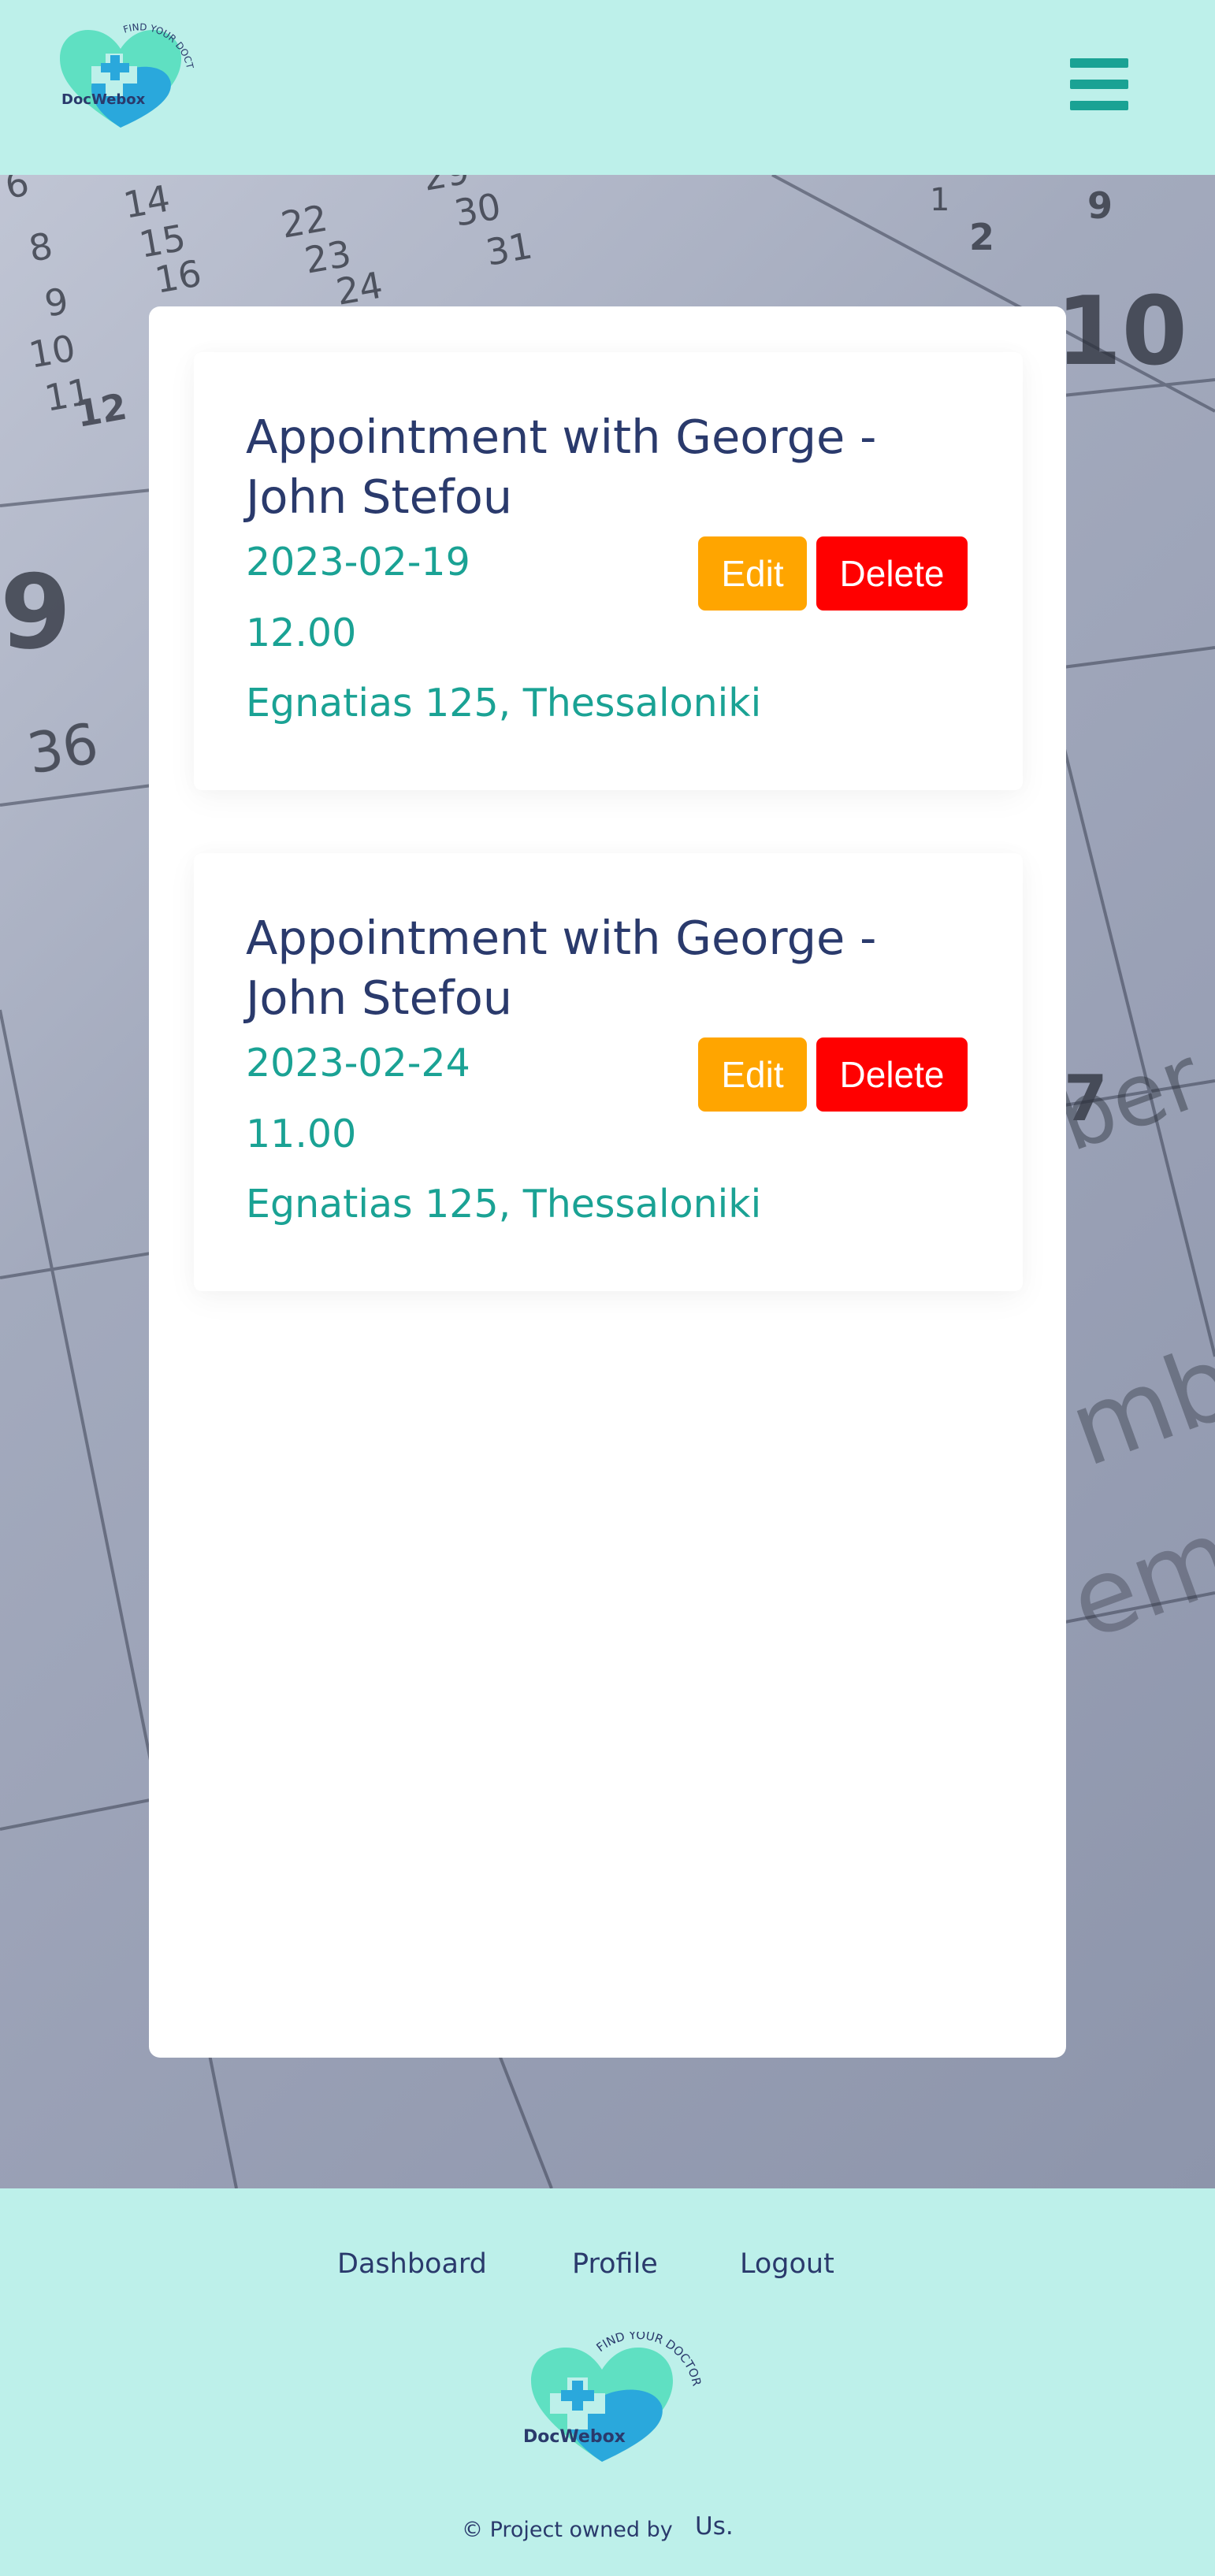 The width and height of the screenshot is (1215, 2576). What do you see at coordinates (178, 276) in the screenshot?
I see `svg-text: 16` at bounding box center [178, 276].